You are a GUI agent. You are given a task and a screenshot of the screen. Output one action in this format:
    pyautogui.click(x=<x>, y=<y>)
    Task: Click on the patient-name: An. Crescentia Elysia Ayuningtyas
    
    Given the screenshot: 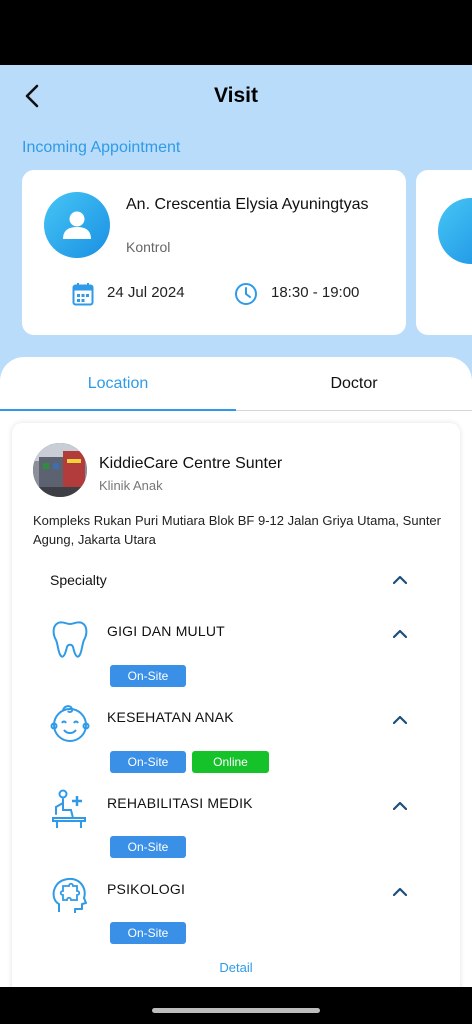 What is the action you would take?
    pyautogui.click(x=247, y=204)
    